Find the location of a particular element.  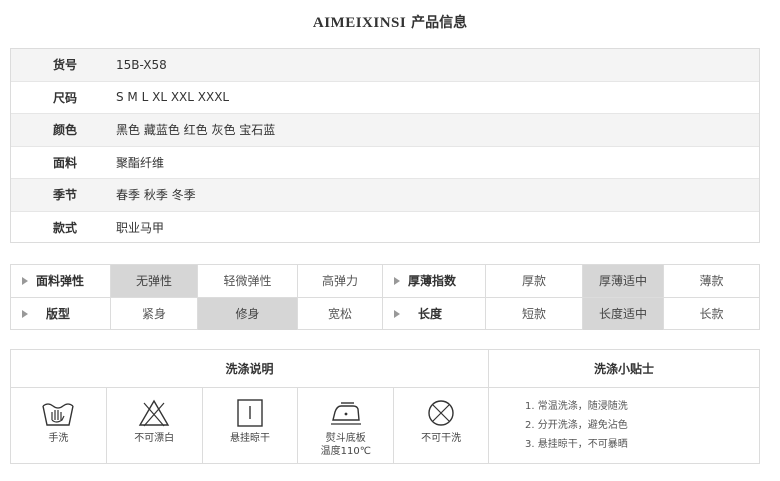

info-row-fabric: 面料 聚酯纤维 is located at coordinates (385, 163).